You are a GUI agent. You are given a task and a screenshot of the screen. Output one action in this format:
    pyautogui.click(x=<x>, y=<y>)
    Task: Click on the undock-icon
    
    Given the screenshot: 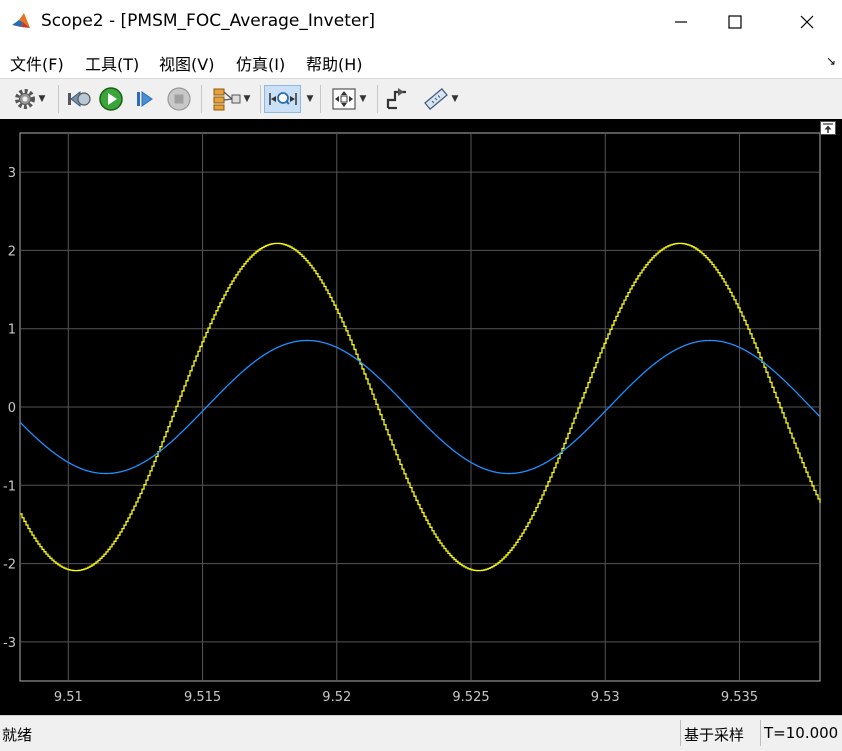 What is the action you would take?
    pyautogui.click(x=828, y=128)
    